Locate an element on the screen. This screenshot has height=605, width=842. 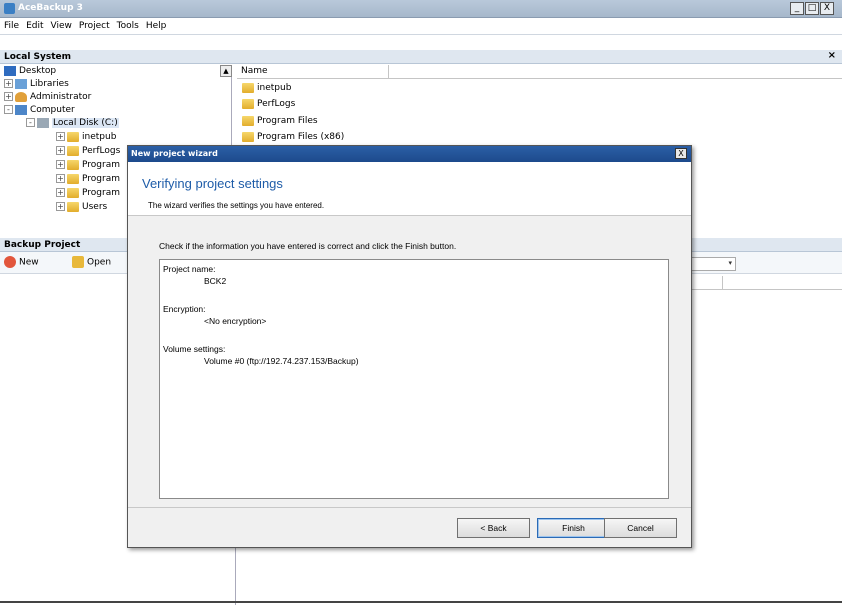
cancel-button: Cancel is located at coordinates (640, 528).